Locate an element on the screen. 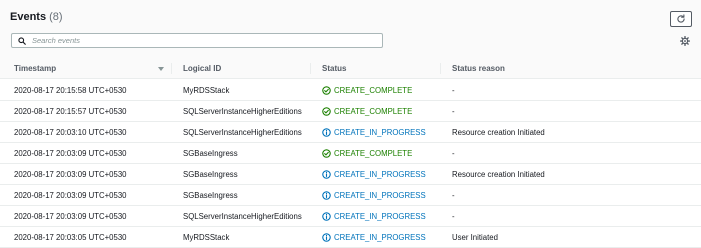 The width and height of the screenshot is (701, 248). gear-icon is located at coordinates (685, 41).